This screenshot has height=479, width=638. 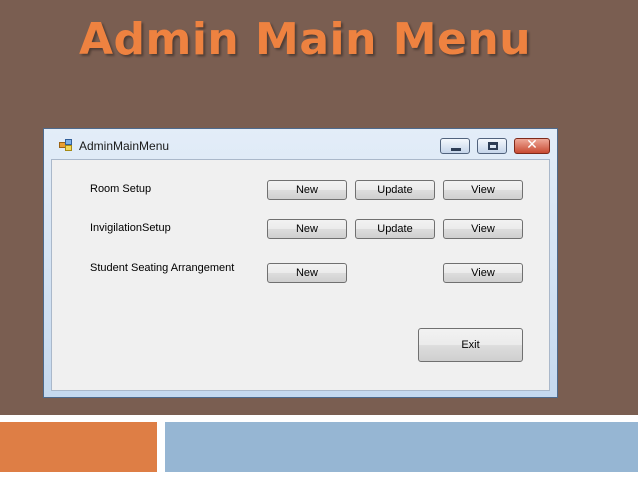 What do you see at coordinates (401, 447) in the screenshot?
I see `footer-band-blue` at bounding box center [401, 447].